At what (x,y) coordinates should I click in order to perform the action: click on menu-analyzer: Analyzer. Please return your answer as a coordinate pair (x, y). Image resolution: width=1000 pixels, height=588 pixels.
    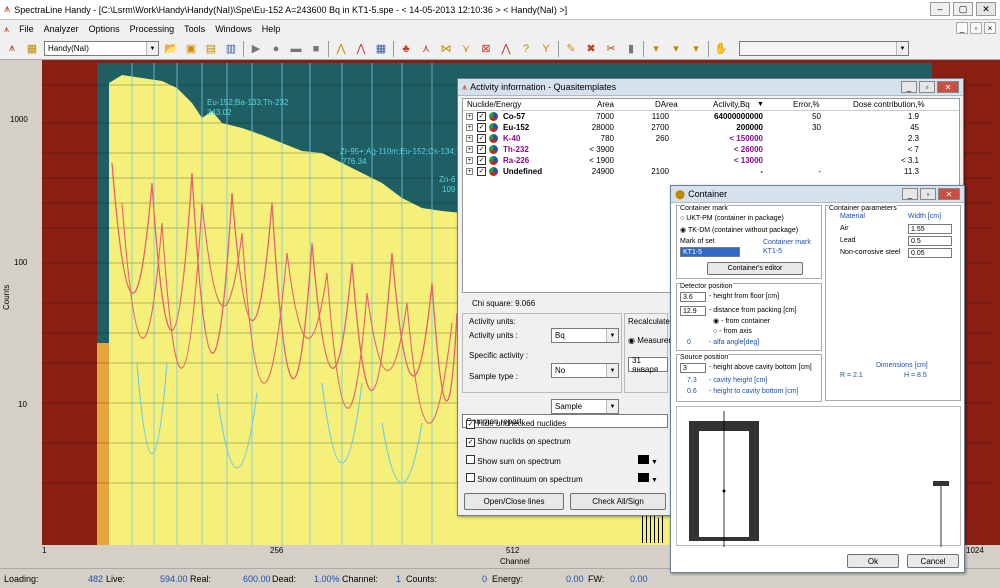
    Looking at the image, I should click on (61, 29).